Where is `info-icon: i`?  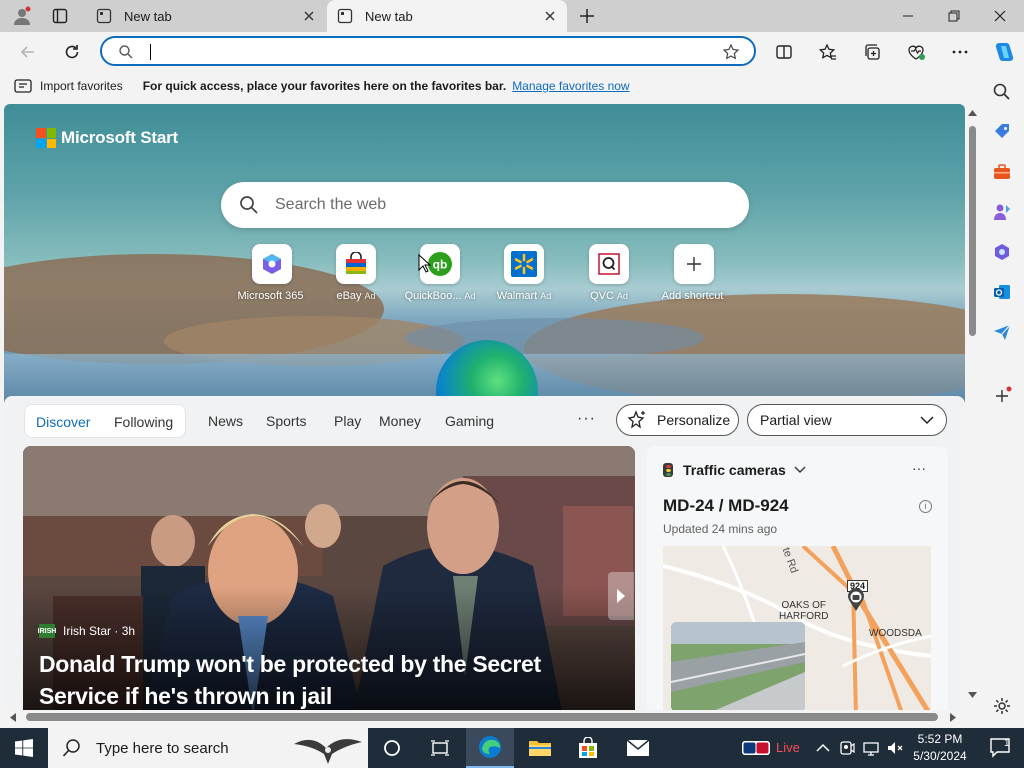 info-icon: i is located at coordinates (925, 506).